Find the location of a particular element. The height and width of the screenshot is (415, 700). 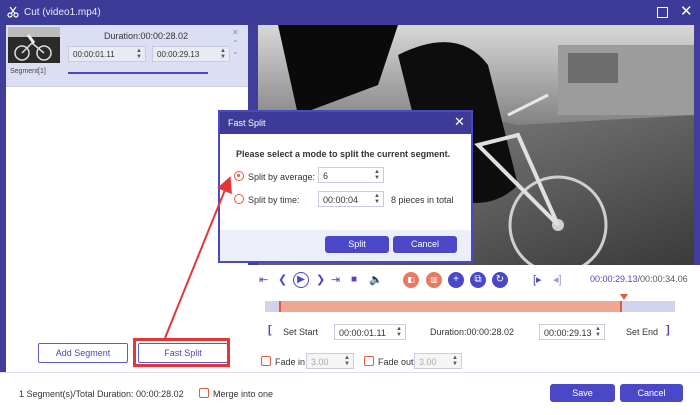

end-time-value: 00:00:29.13 is located at coordinates (568, 333).